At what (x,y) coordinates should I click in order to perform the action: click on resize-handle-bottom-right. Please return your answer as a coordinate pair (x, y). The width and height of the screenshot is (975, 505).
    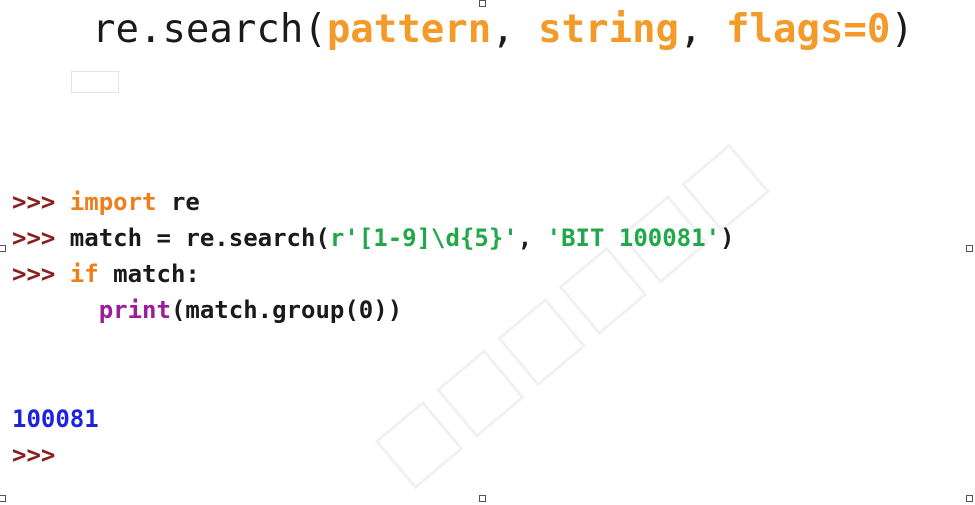
    Looking at the image, I should click on (969, 498).